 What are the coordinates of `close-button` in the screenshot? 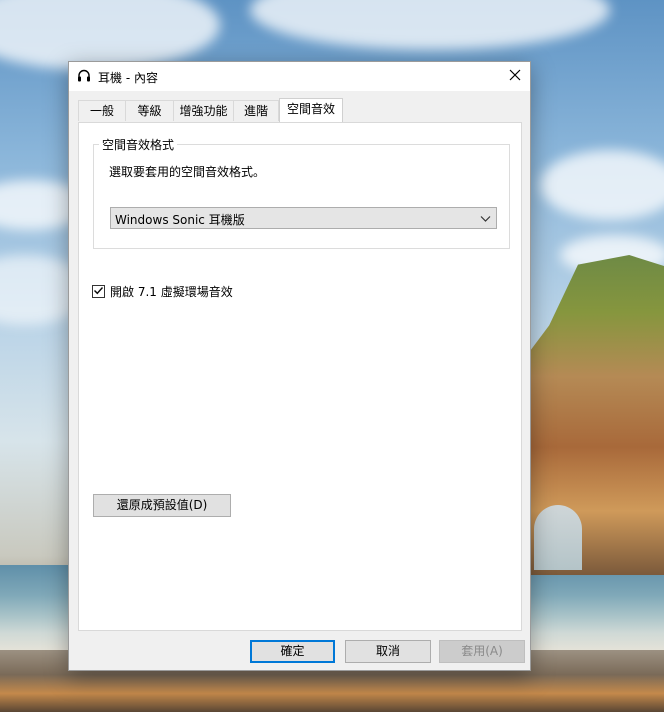 It's located at (515, 76).